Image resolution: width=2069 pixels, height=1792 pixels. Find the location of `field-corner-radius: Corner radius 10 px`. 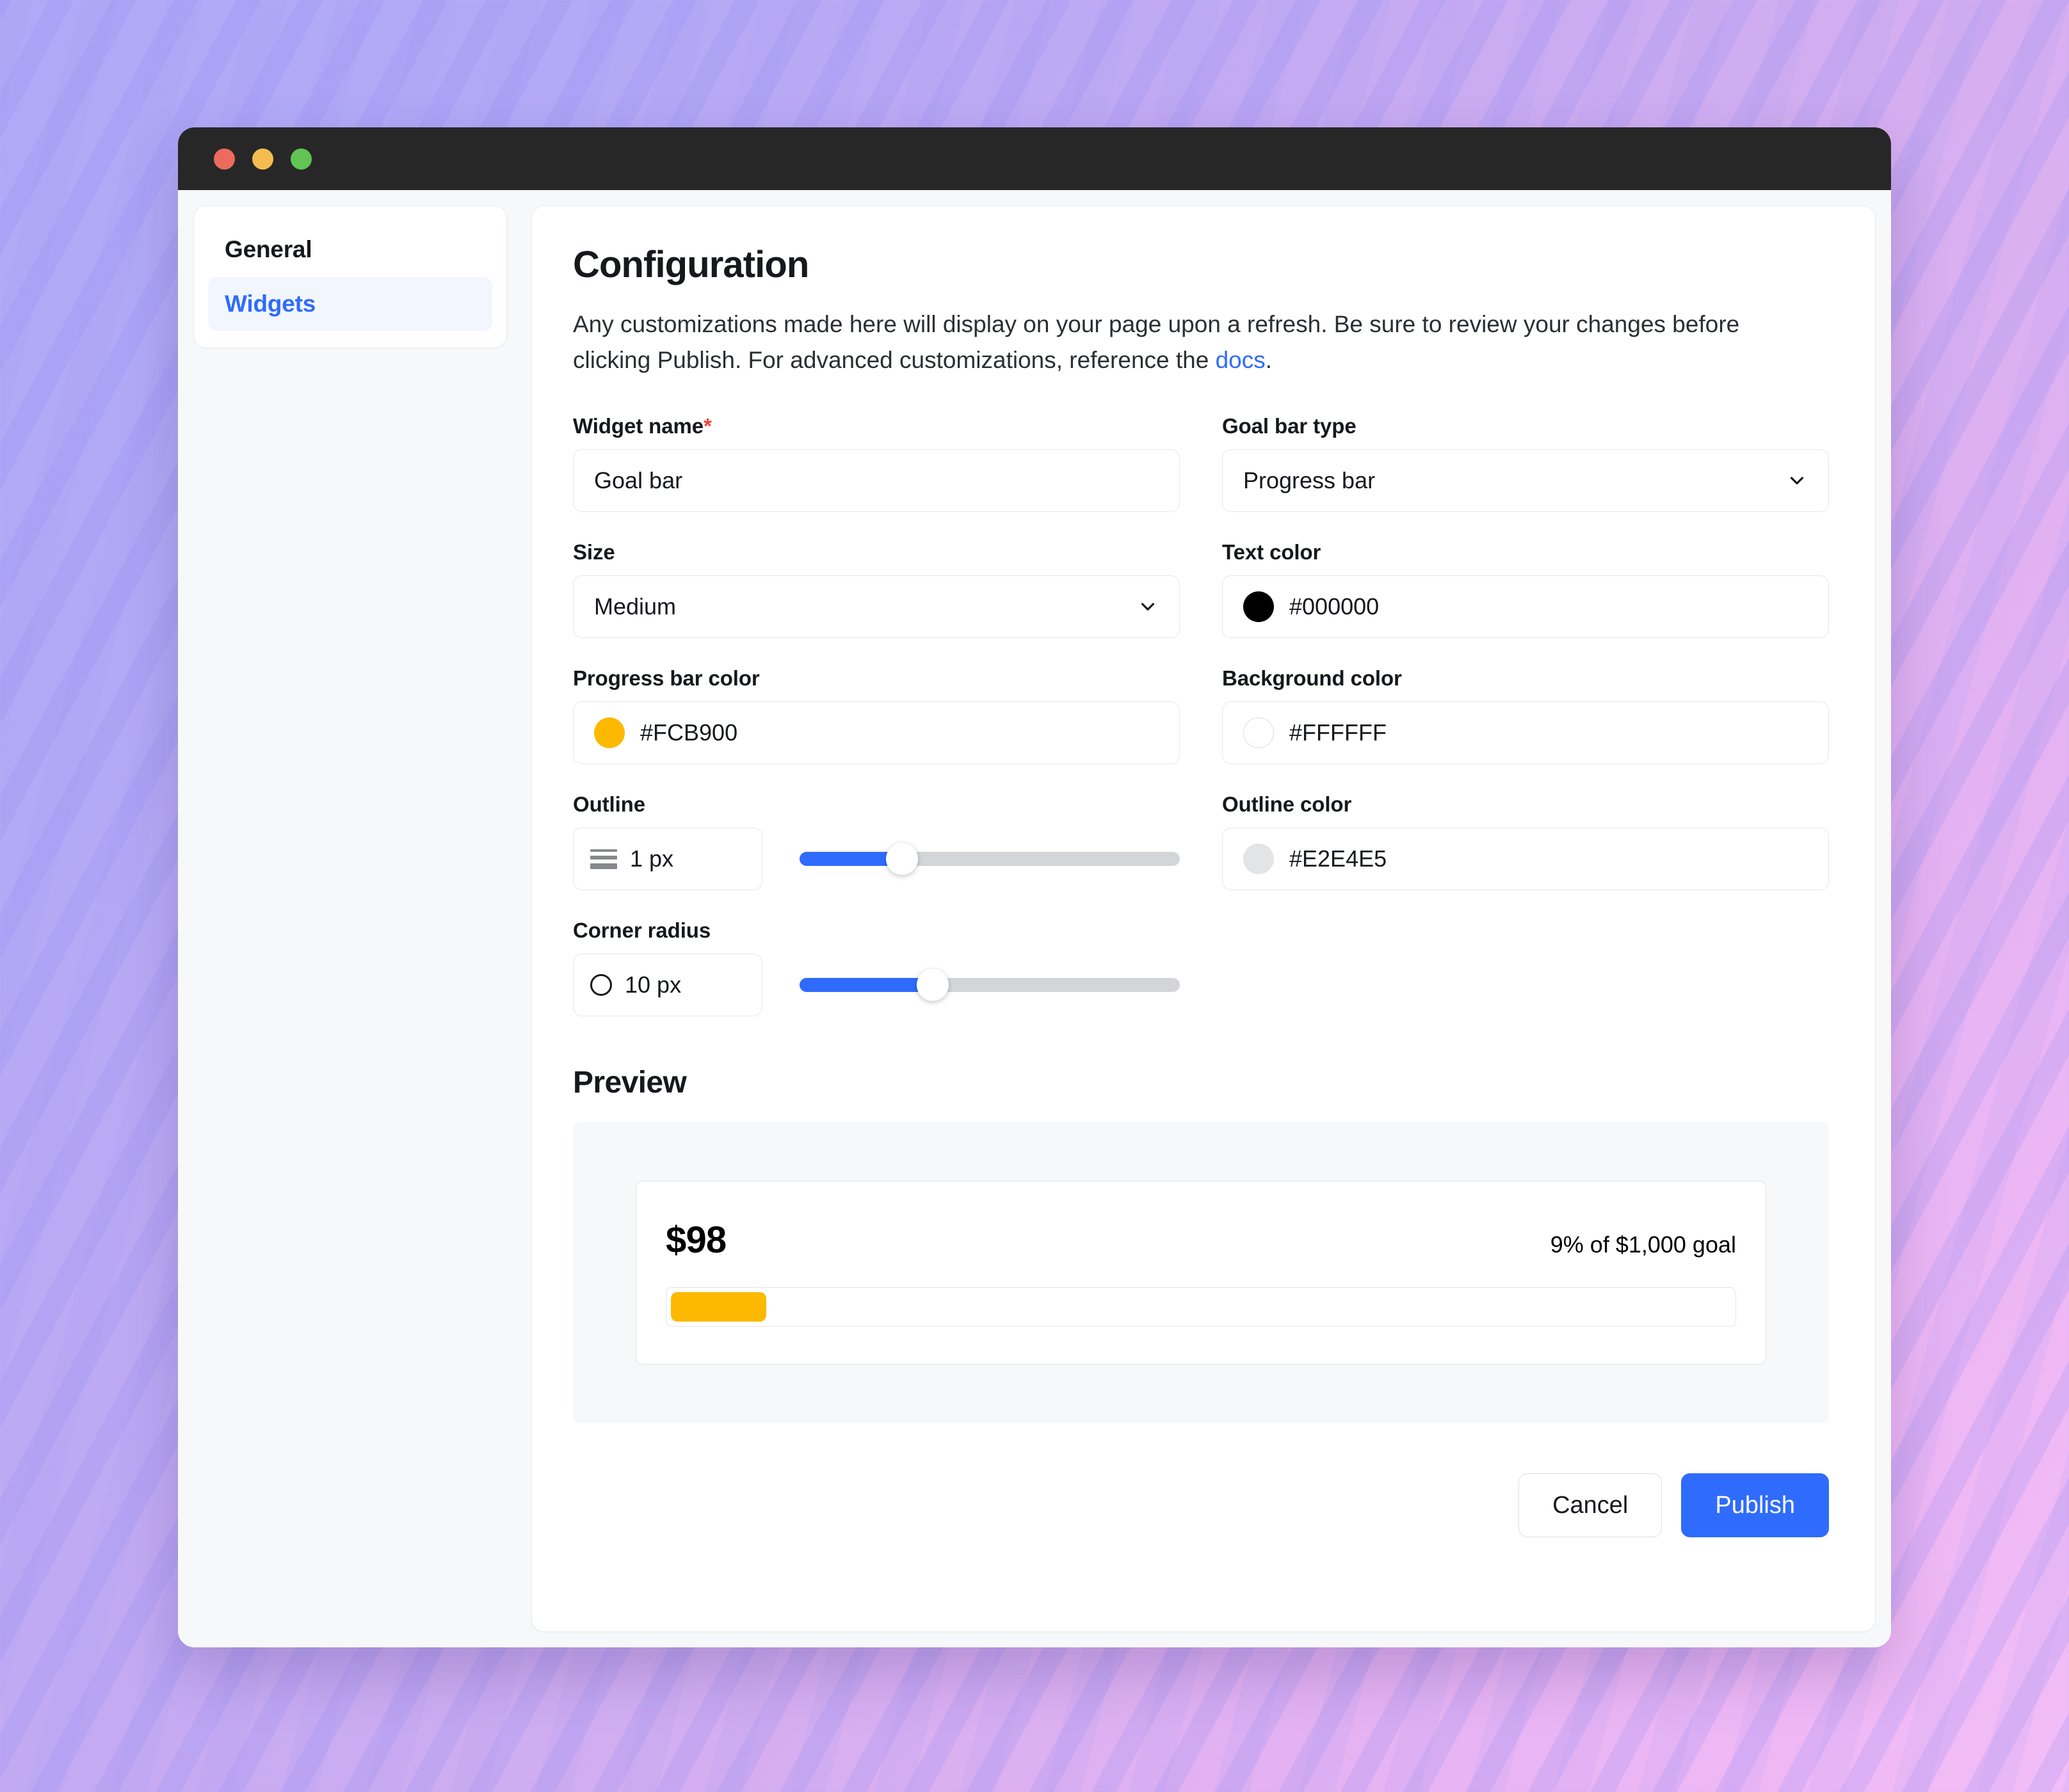

field-corner-radius: Corner radius 10 px is located at coordinates (876, 967).